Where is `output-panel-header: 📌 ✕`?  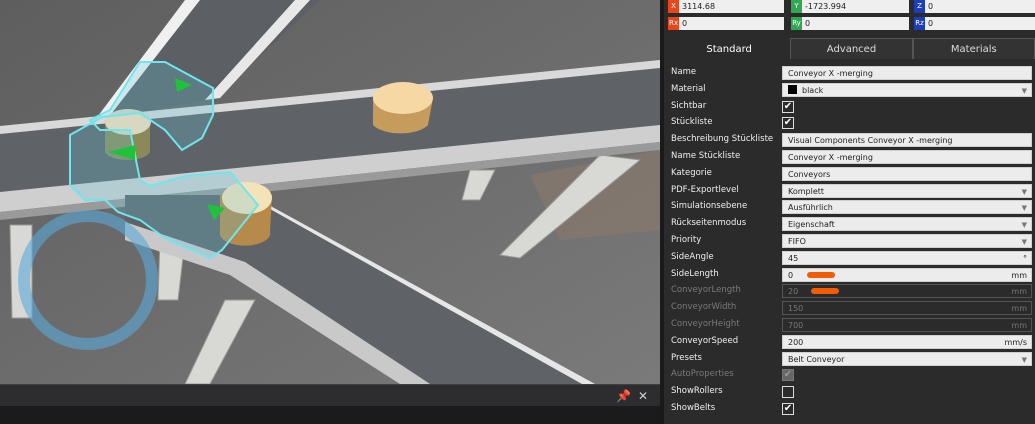 output-panel-header: 📌 ✕ is located at coordinates (330, 395).